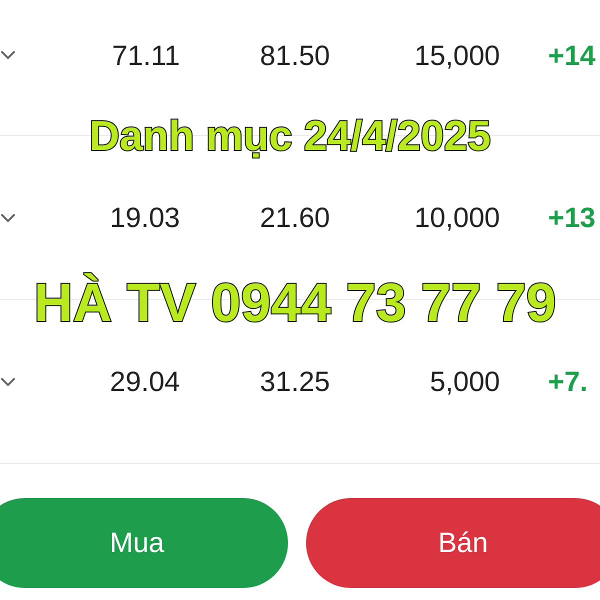 The width and height of the screenshot is (600, 600). Describe the element at coordinates (294, 218) in the screenshot. I see `price-value: 21.60` at that location.